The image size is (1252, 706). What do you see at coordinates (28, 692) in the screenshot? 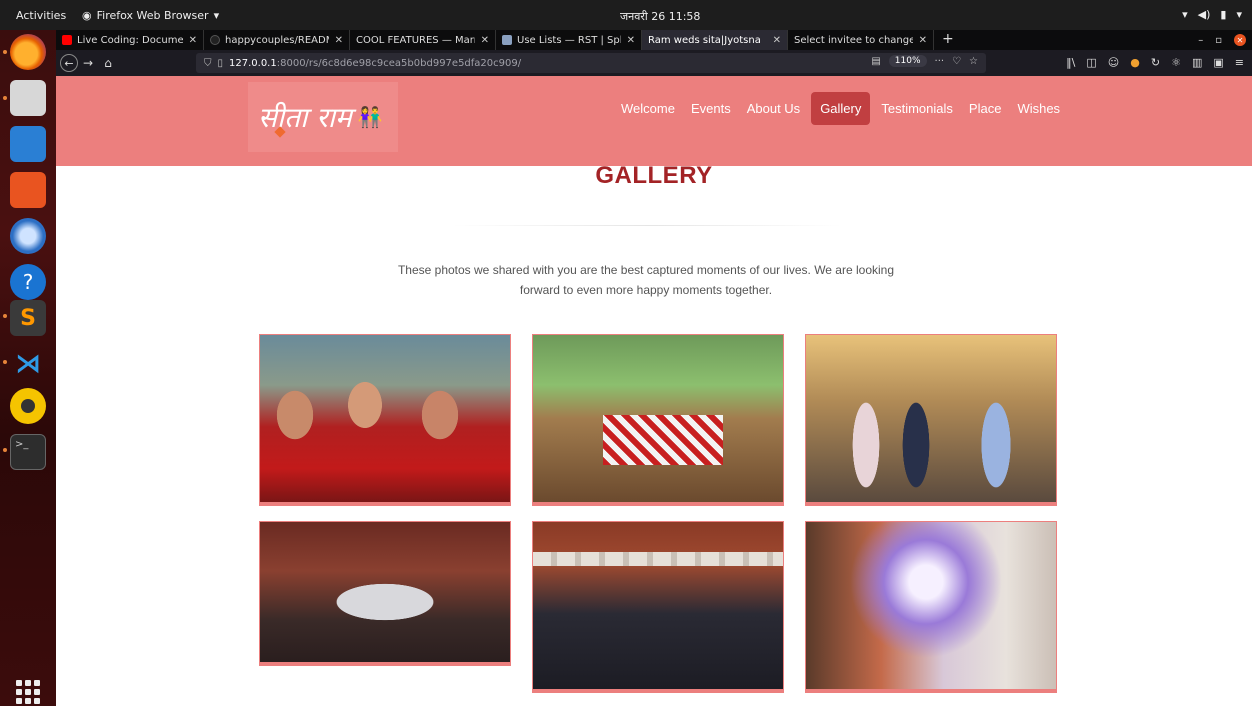
I see `show-applications-icon` at bounding box center [28, 692].